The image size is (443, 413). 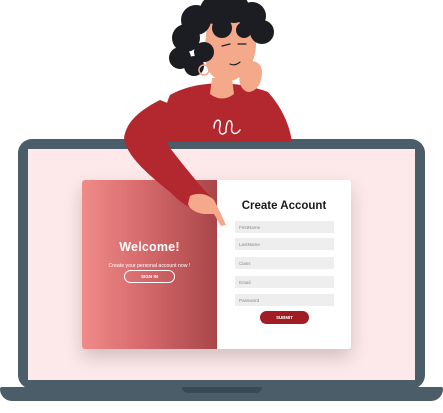 What do you see at coordinates (284, 263) in the screenshot?
I see `class-field` at bounding box center [284, 263].